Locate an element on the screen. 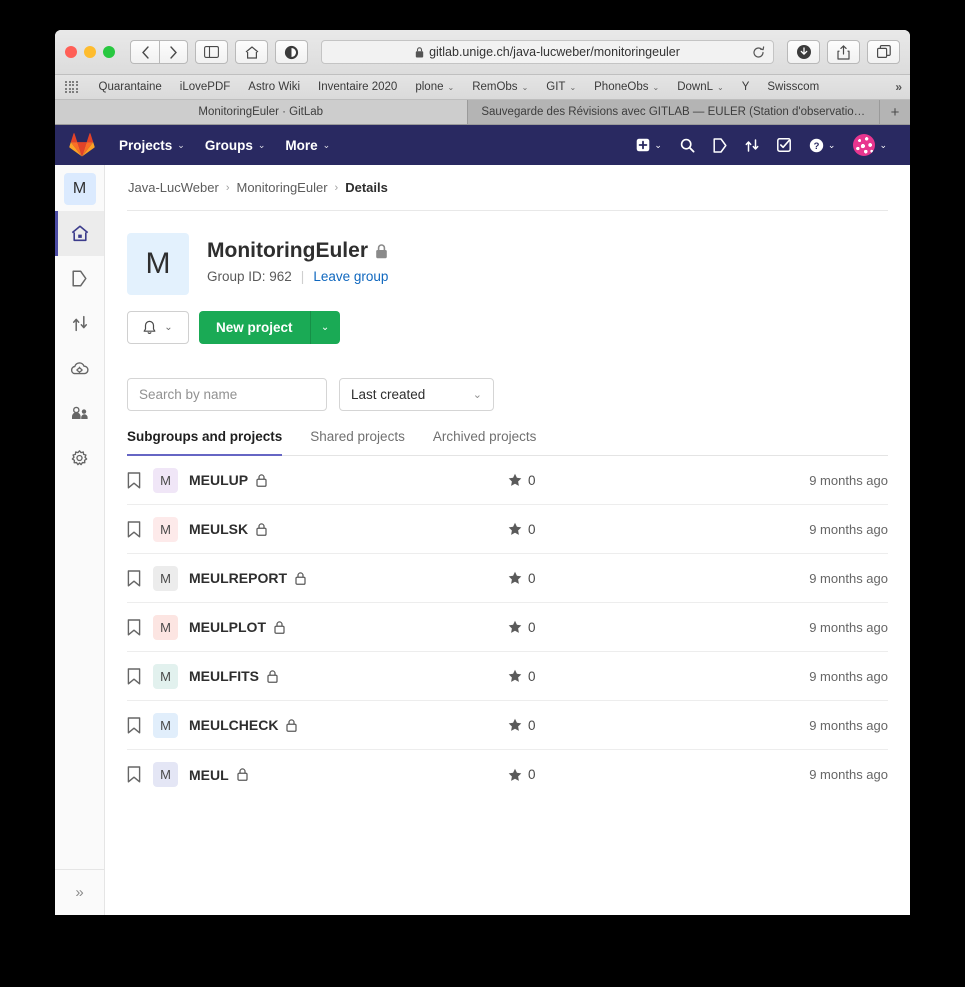 The width and height of the screenshot is (965, 987). search-input is located at coordinates (227, 394).